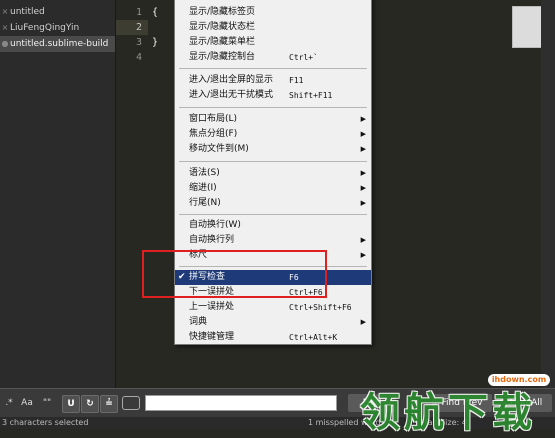 This screenshot has width=555, height=438. I want to click on line-number: 4, so click(138, 57).